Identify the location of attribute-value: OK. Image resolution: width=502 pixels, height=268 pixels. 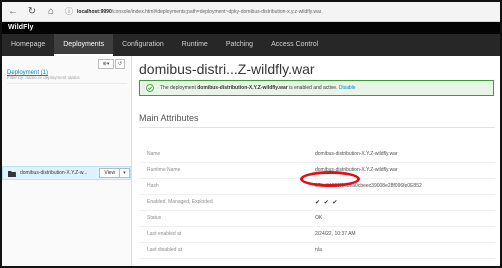
(319, 218).